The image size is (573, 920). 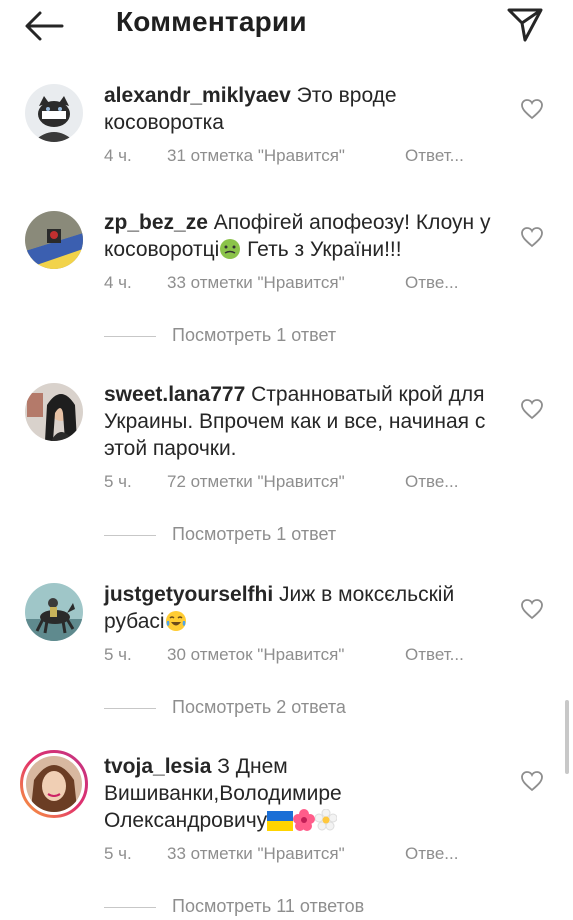 I want to click on scrollbar, so click(x=567, y=737).